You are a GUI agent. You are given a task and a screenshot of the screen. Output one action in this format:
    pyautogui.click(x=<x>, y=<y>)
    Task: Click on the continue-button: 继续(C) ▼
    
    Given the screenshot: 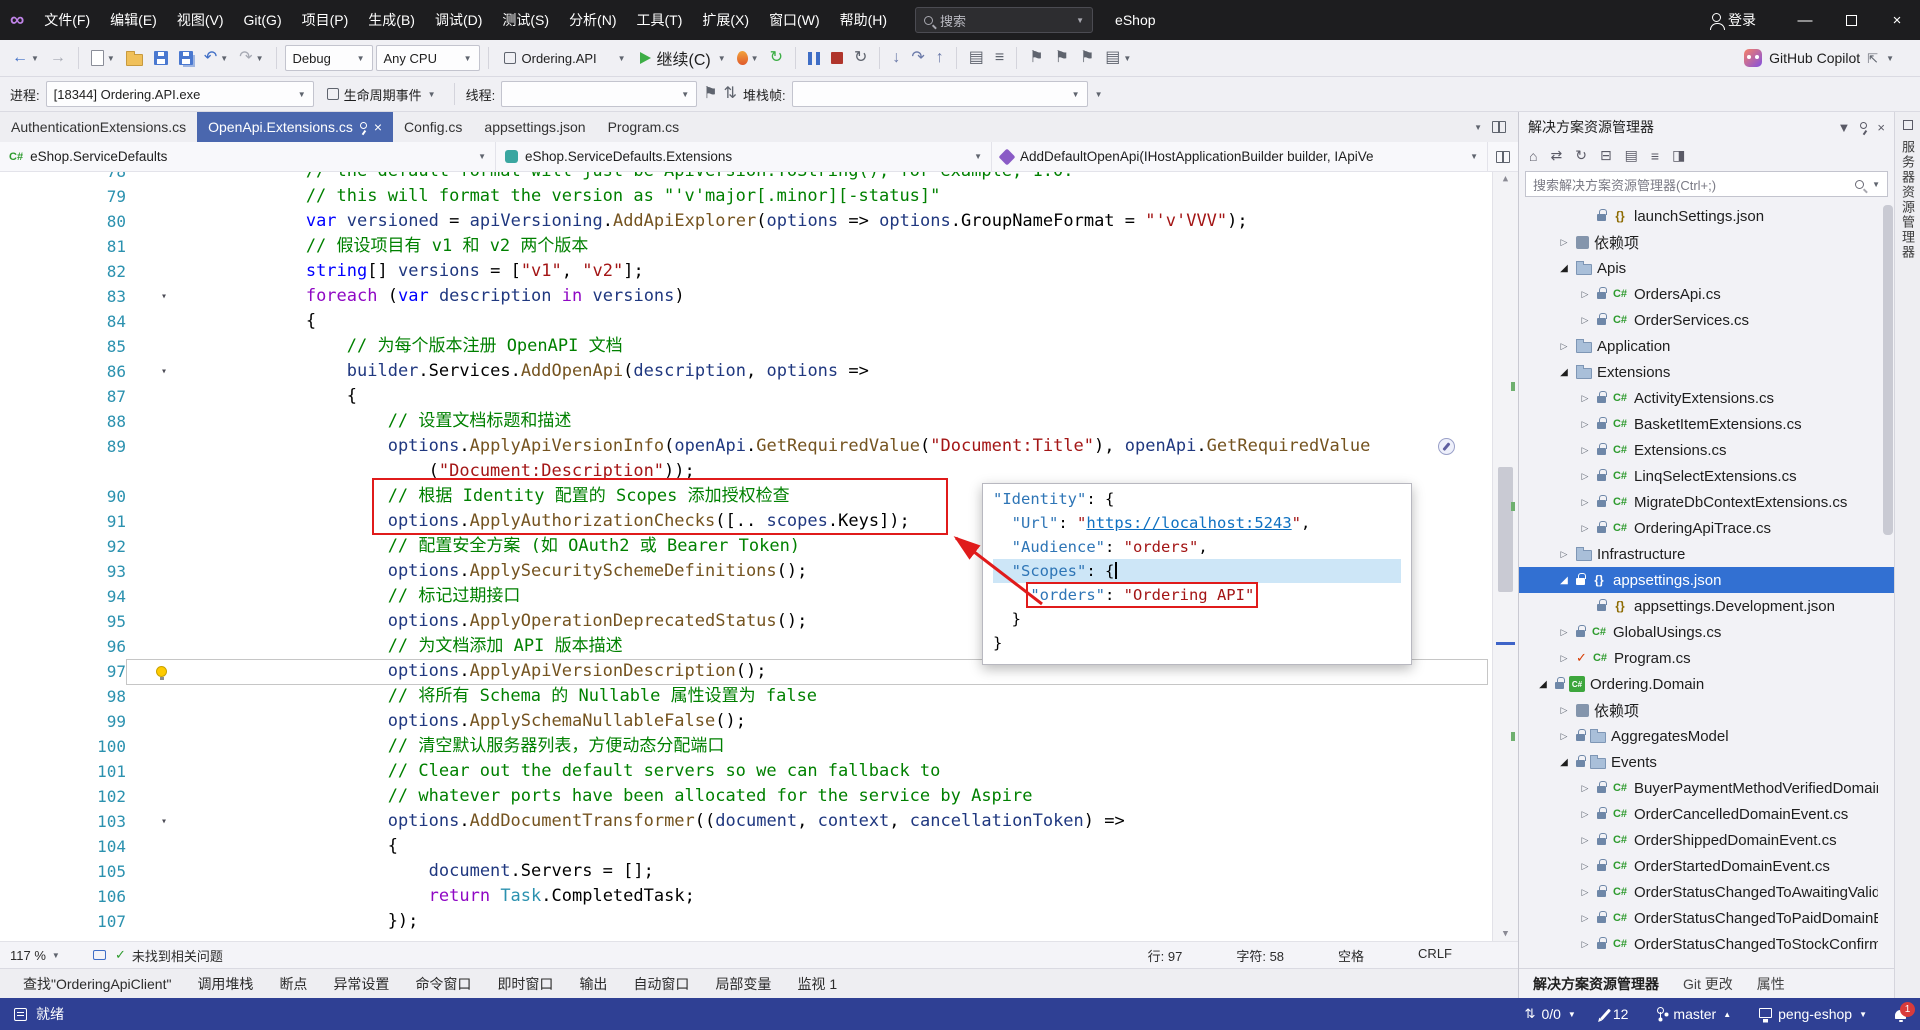 What is the action you would take?
    pyautogui.click(x=683, y=58)
    